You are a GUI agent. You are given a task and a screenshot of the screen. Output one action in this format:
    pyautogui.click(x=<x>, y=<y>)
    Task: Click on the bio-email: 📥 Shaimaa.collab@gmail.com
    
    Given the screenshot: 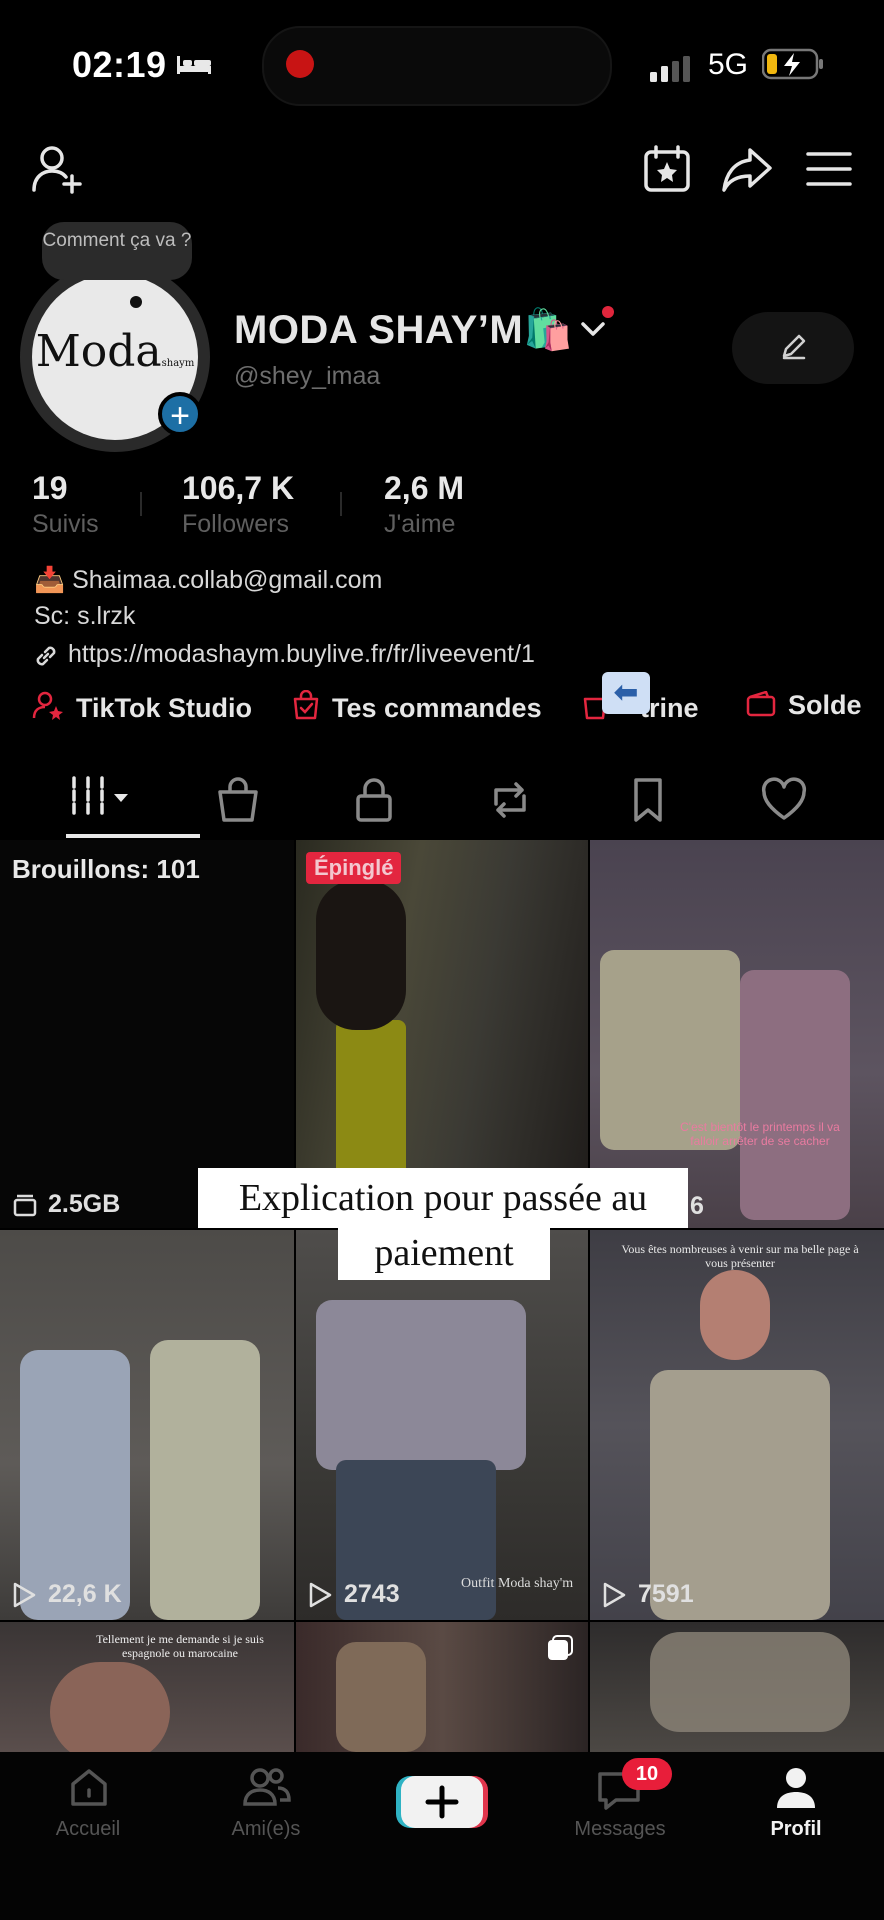 What is the action you would take?
    pyautogui.click(x=208, y=580)
    